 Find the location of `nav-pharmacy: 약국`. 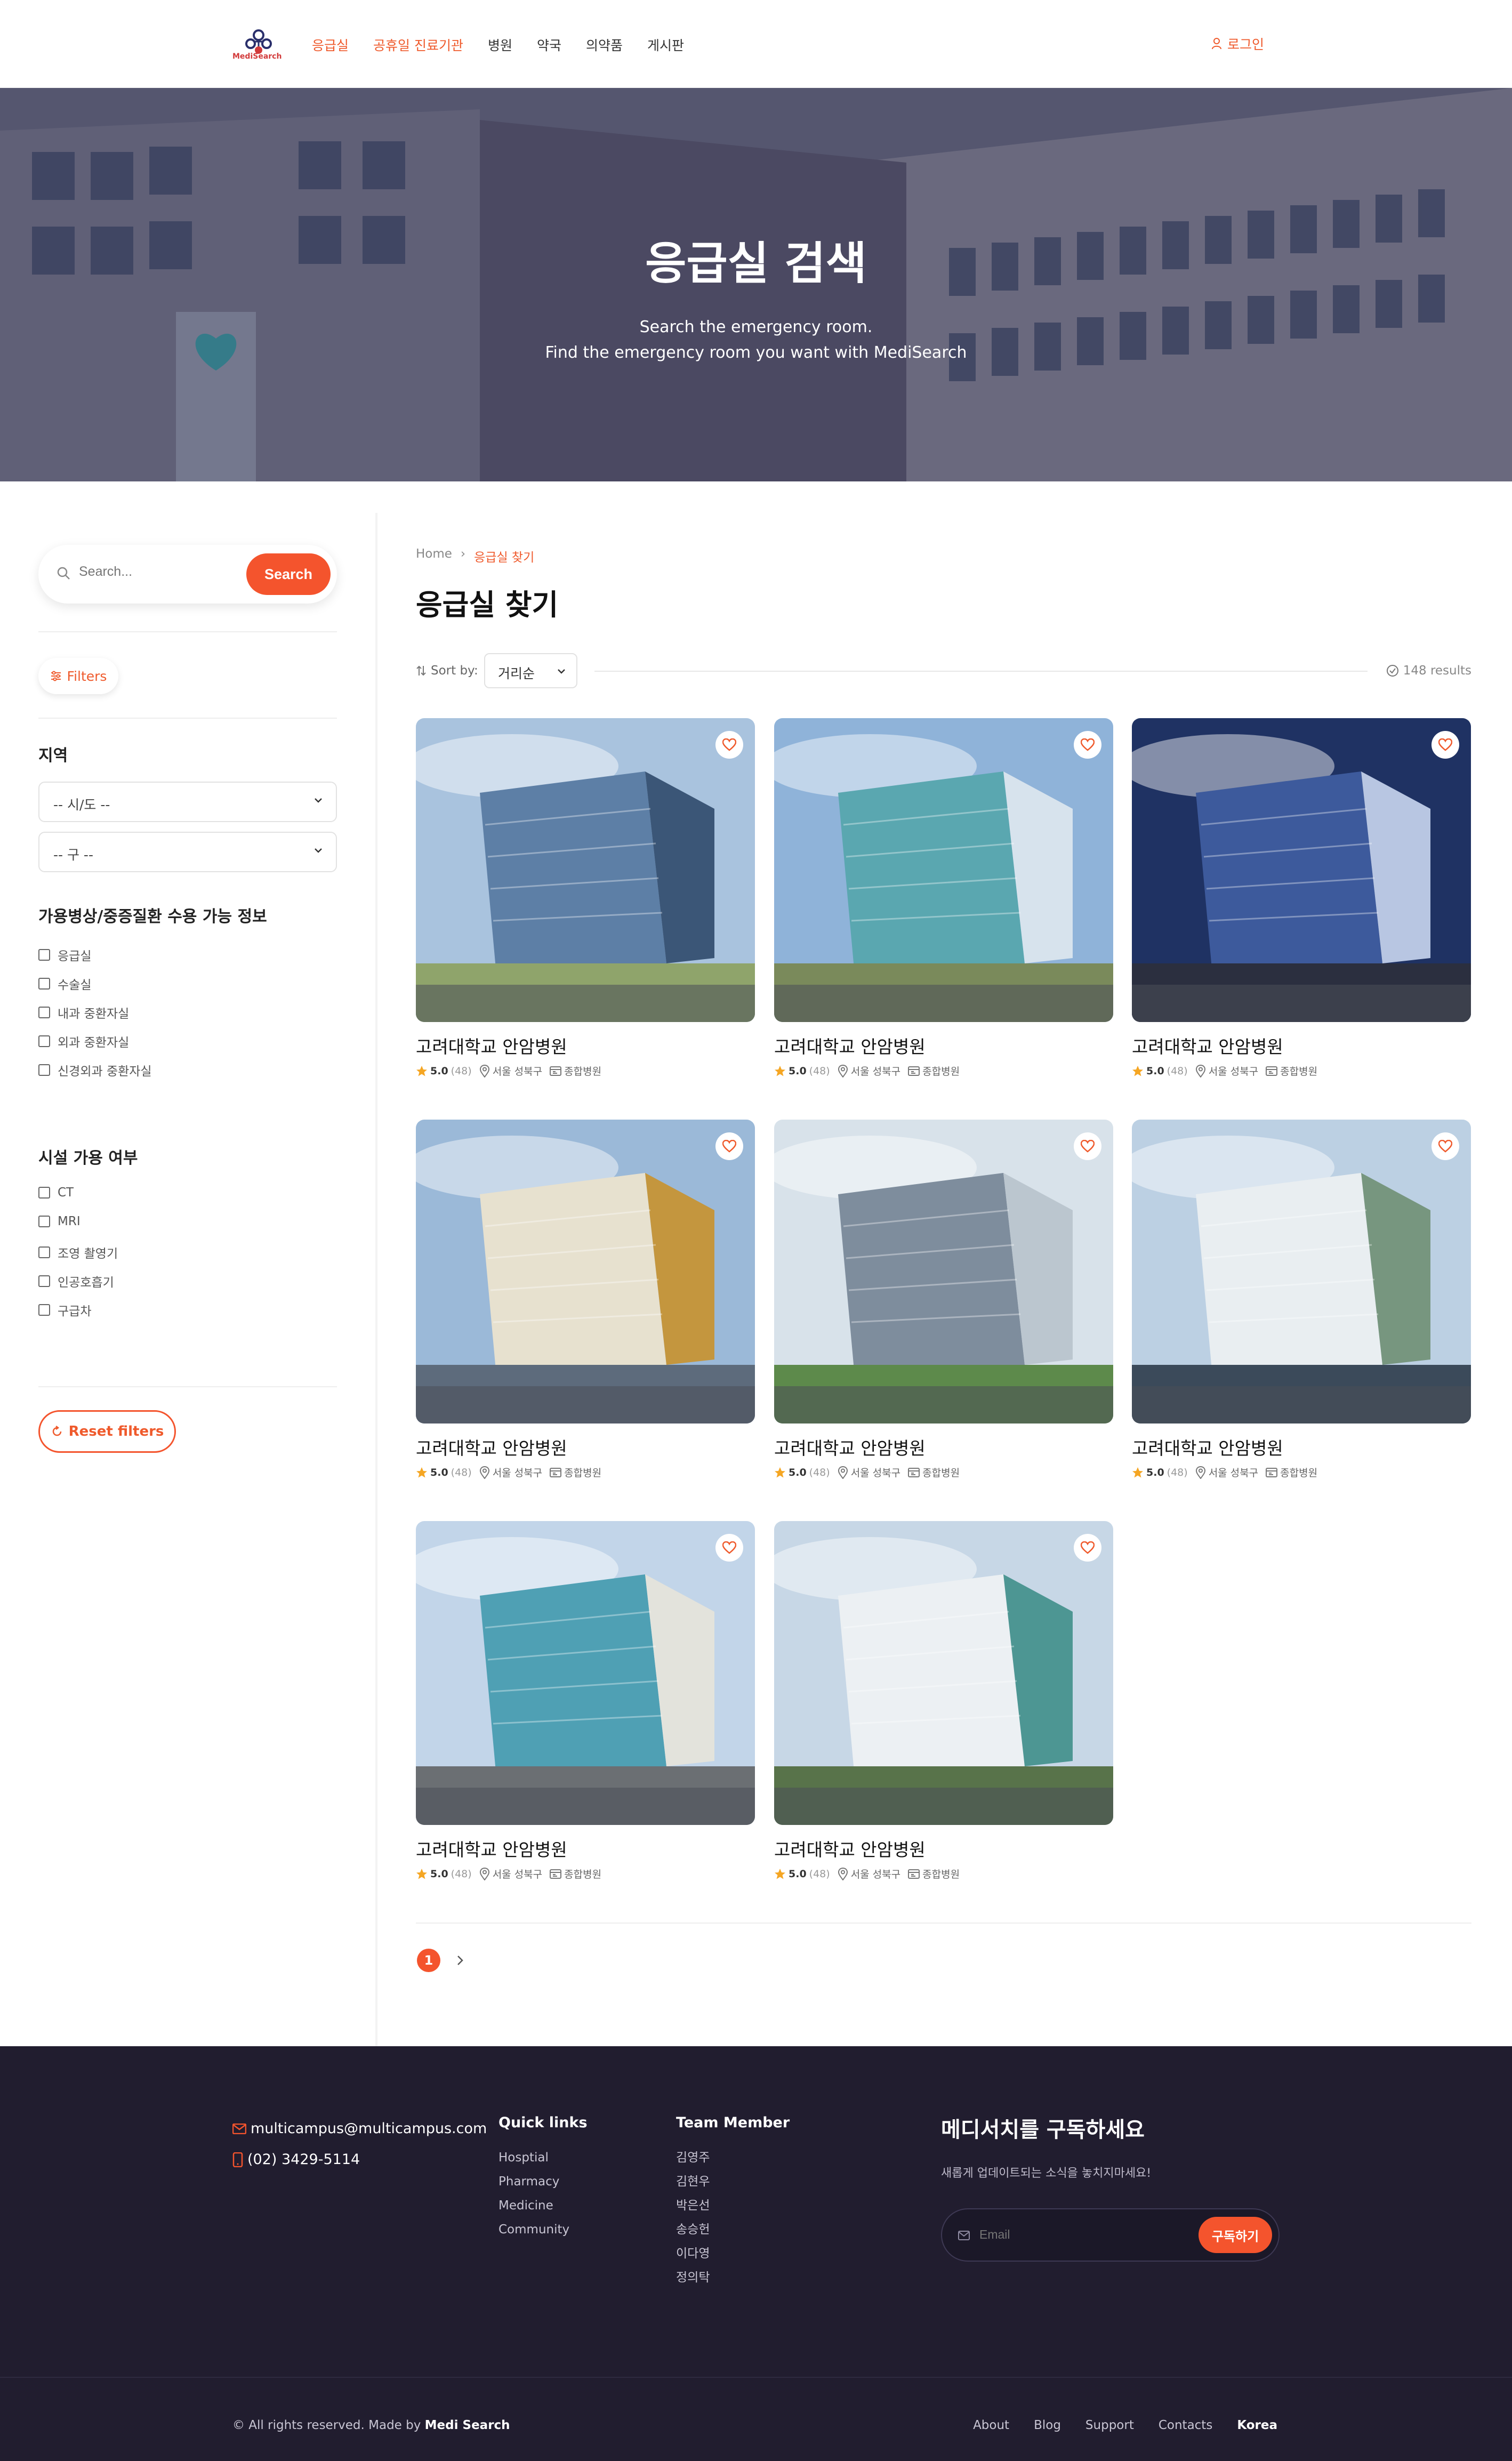

nav-pharmacy: 약국 is located at coordinates (549, 45).